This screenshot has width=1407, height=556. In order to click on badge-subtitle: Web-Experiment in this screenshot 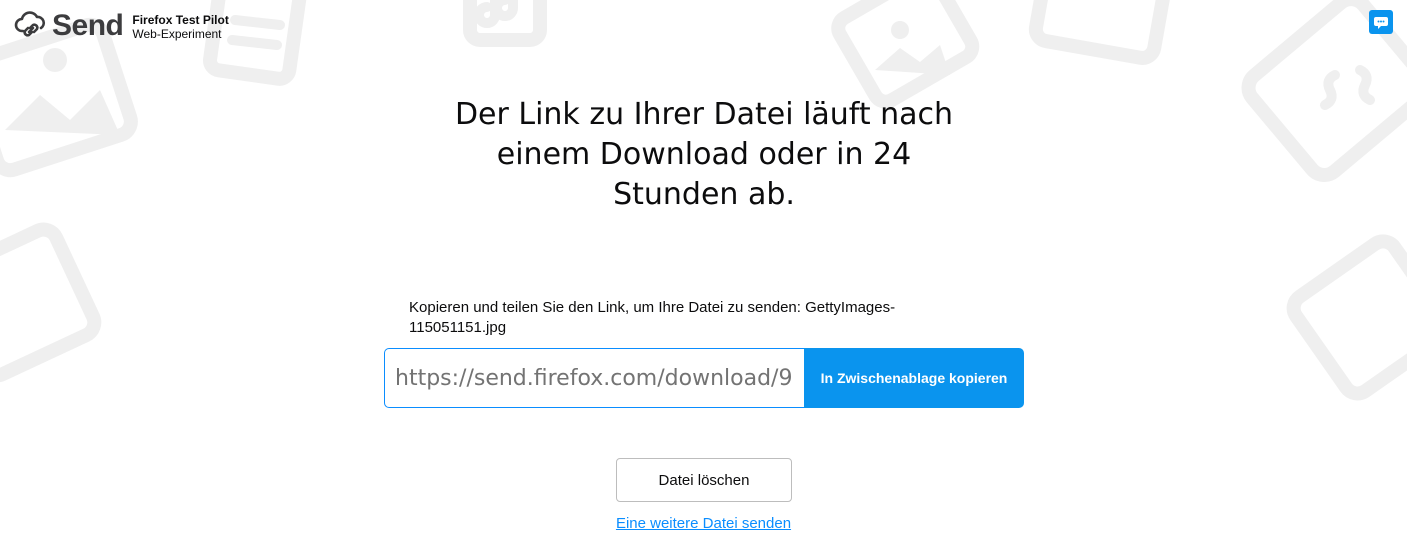, I will do `click(177, 34)`.